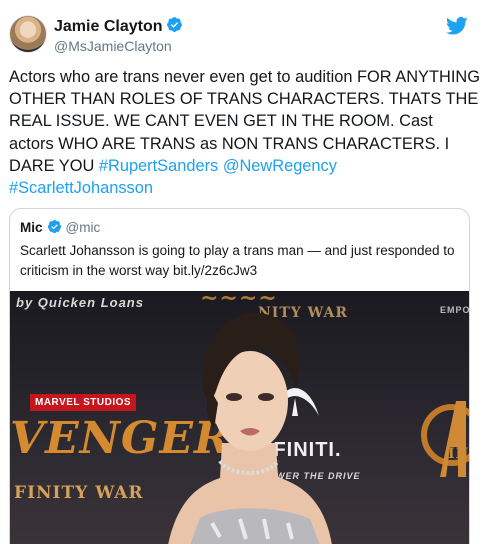 This screenshot has height=544, width=488. I want to click on avengers-a-logo-icon, so click(445, 439).